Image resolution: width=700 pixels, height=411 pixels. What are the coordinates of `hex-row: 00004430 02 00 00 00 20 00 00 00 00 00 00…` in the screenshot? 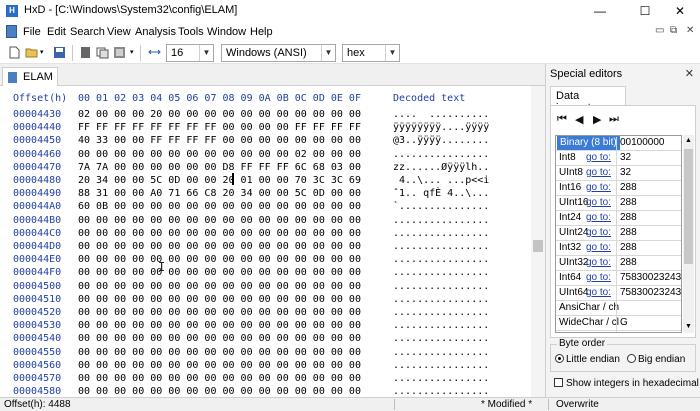 It's located at (265, 115).